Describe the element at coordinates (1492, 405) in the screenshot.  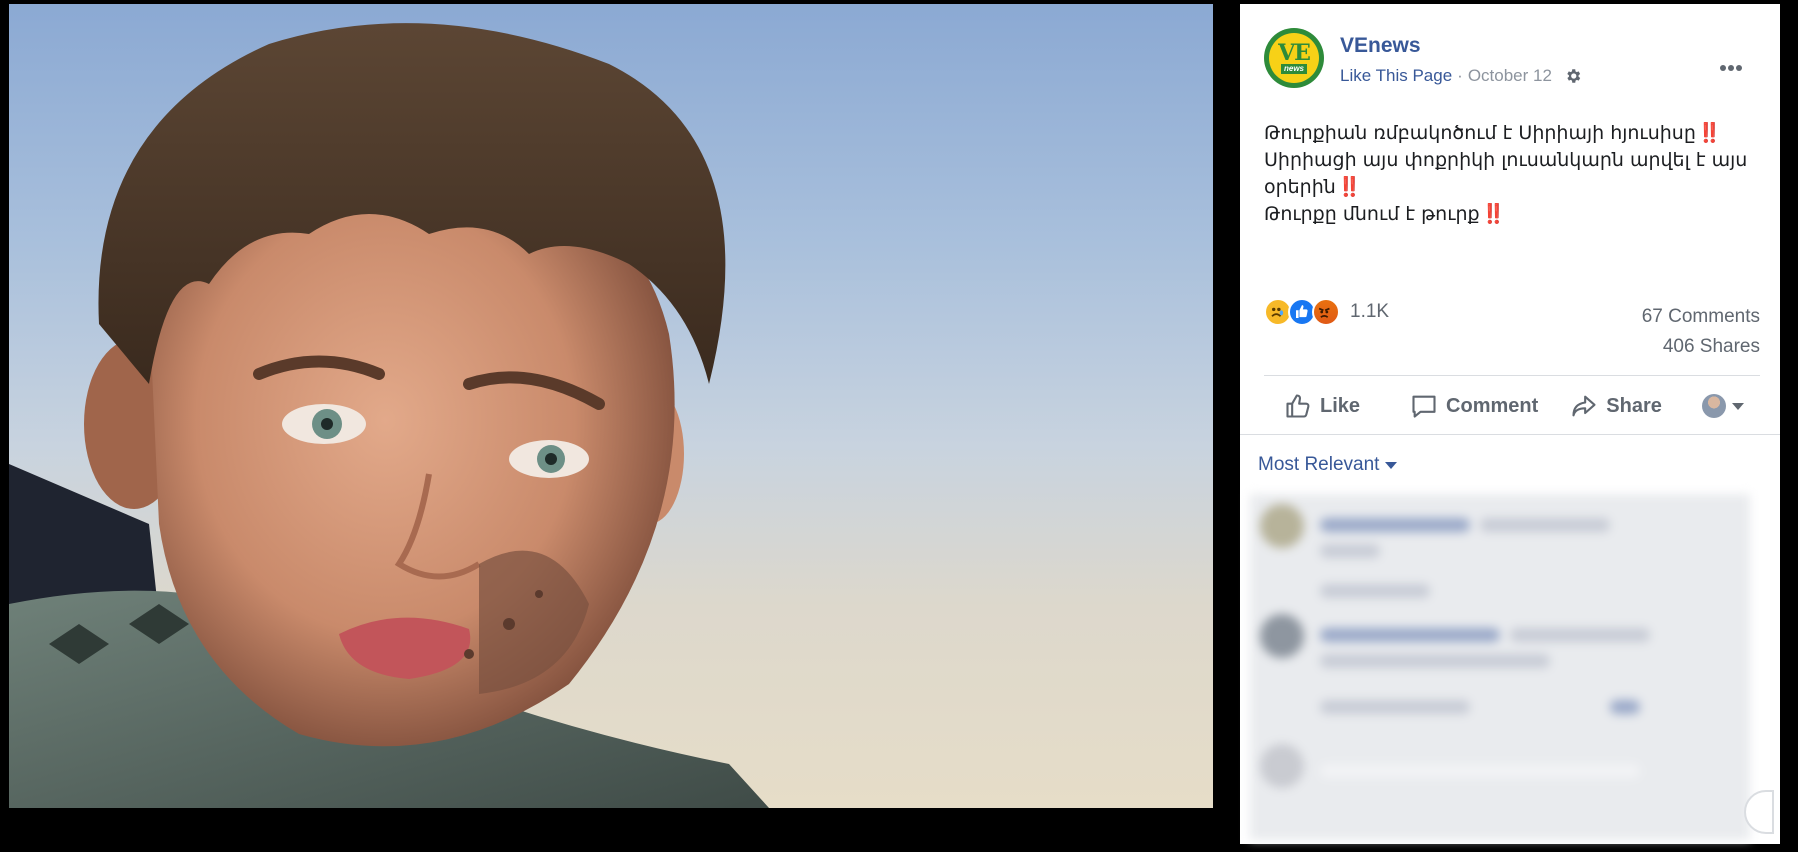
I see `comment-button-label: Comment` at that location.